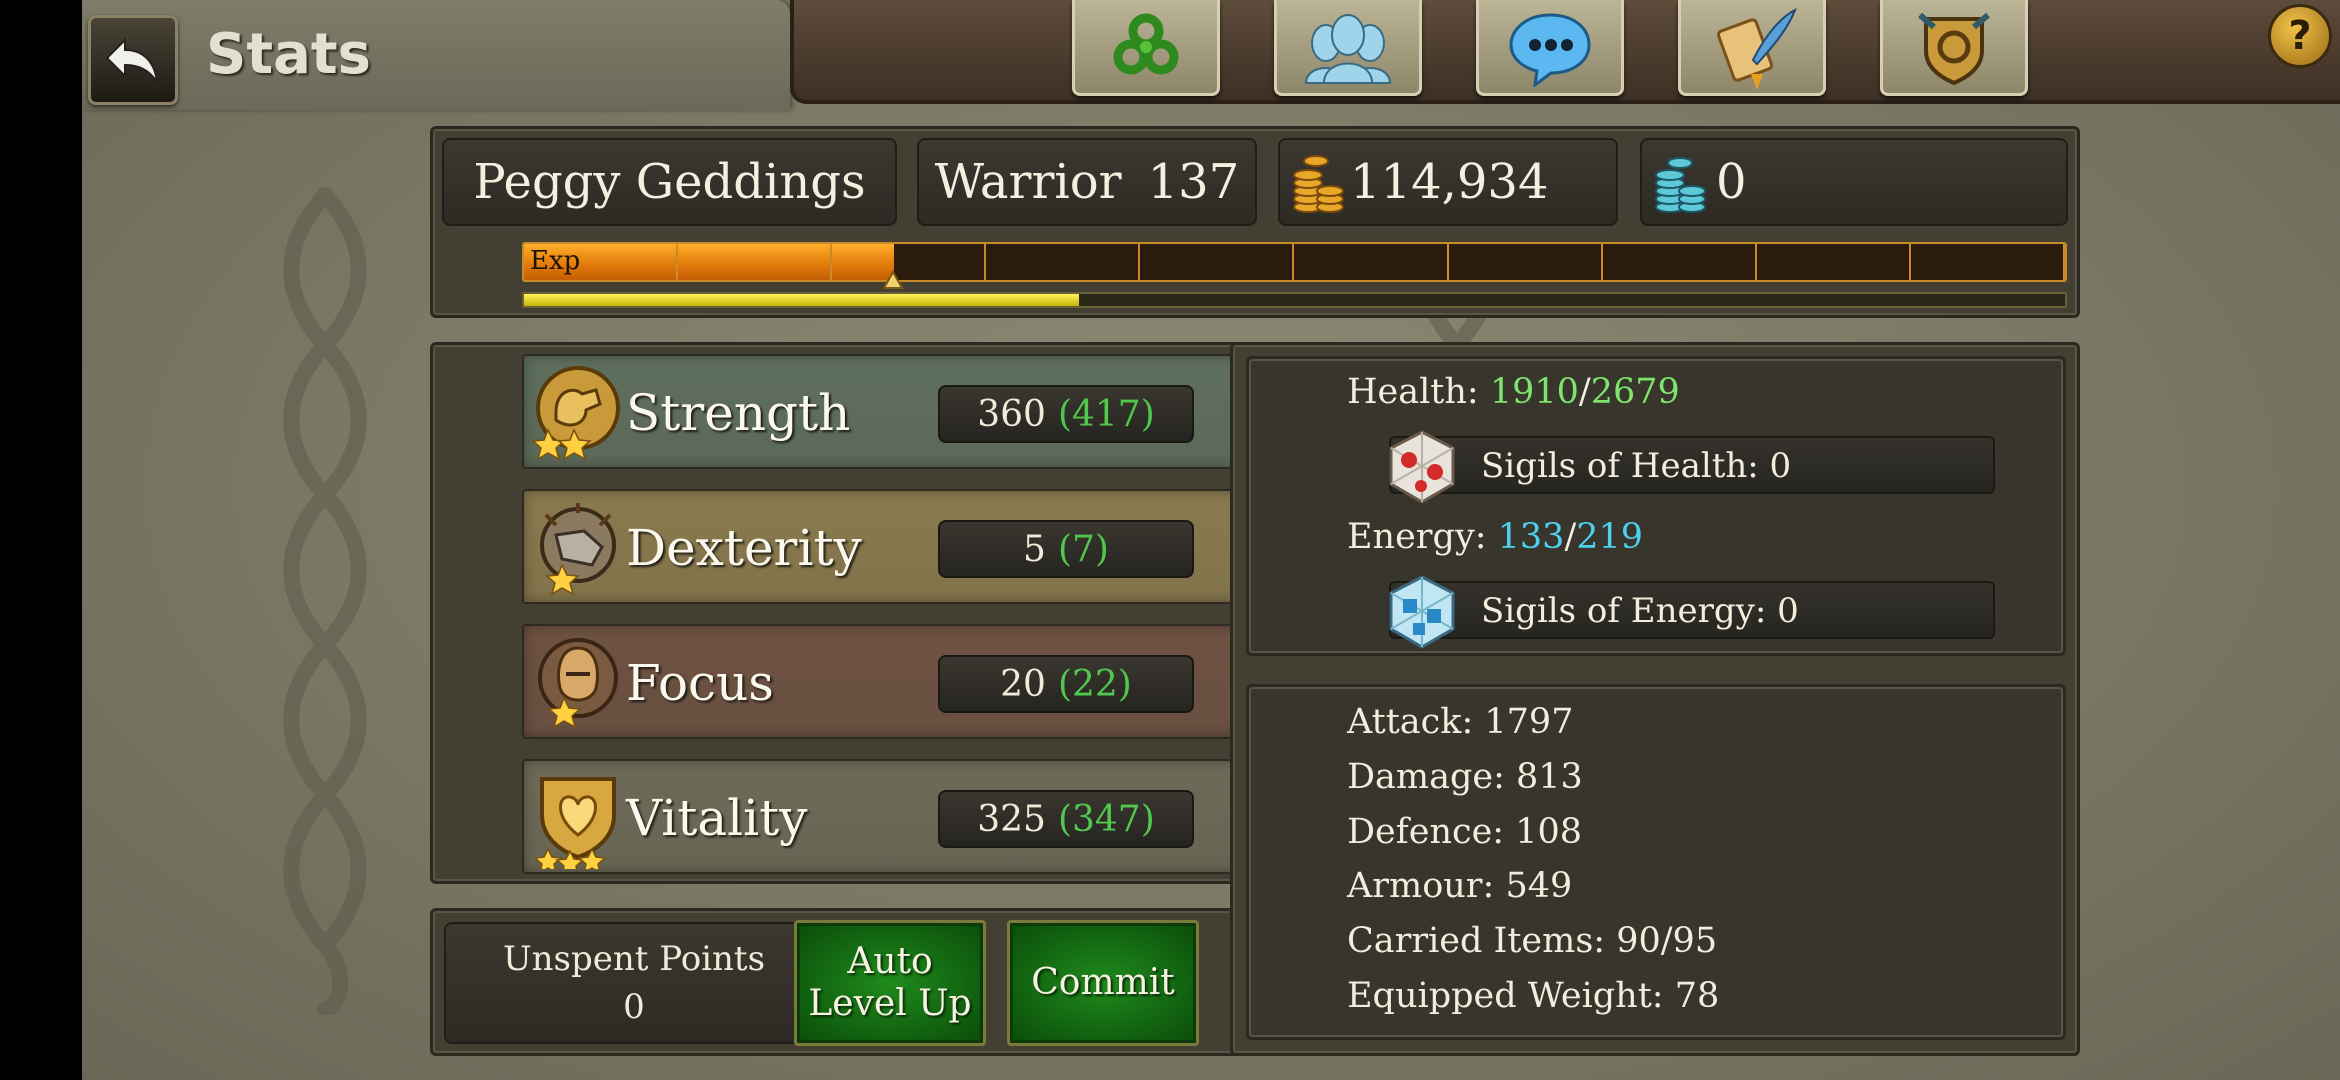  I want to click on nav-button-guild, so click(1348, 48).